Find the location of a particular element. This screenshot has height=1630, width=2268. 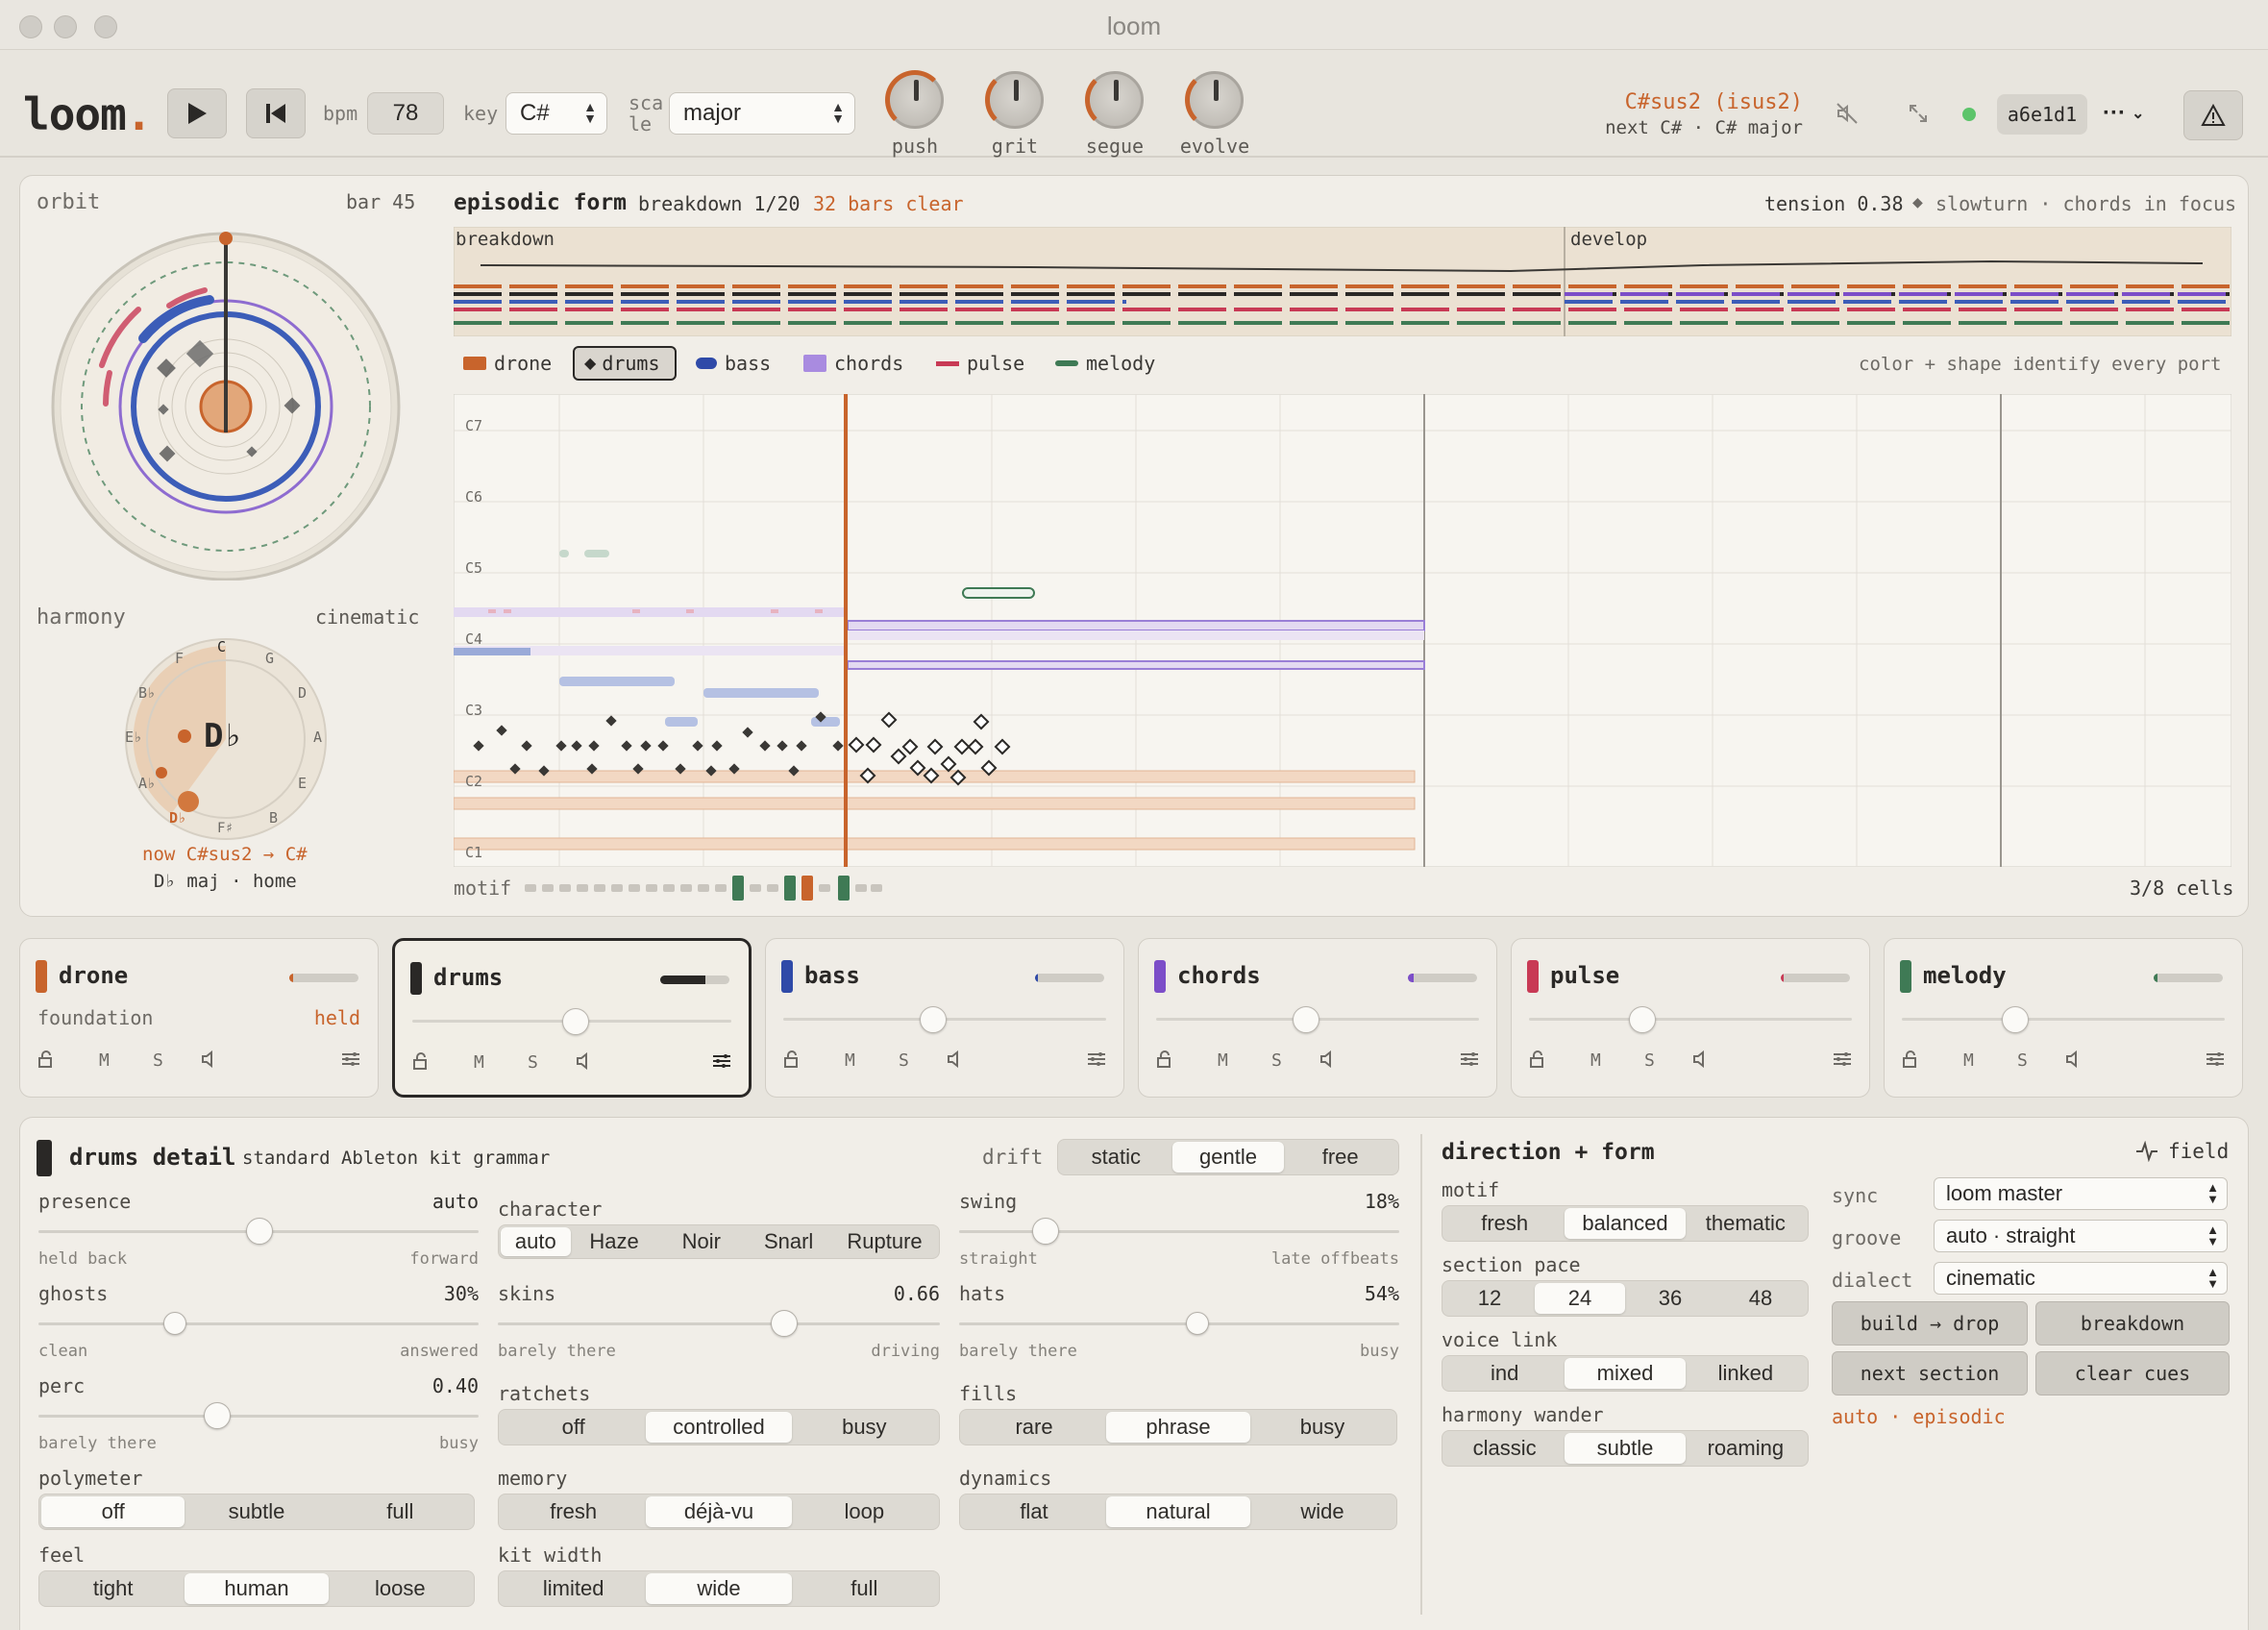

clear-cues-button: clear cues is located at coordinates (2132, 1373).